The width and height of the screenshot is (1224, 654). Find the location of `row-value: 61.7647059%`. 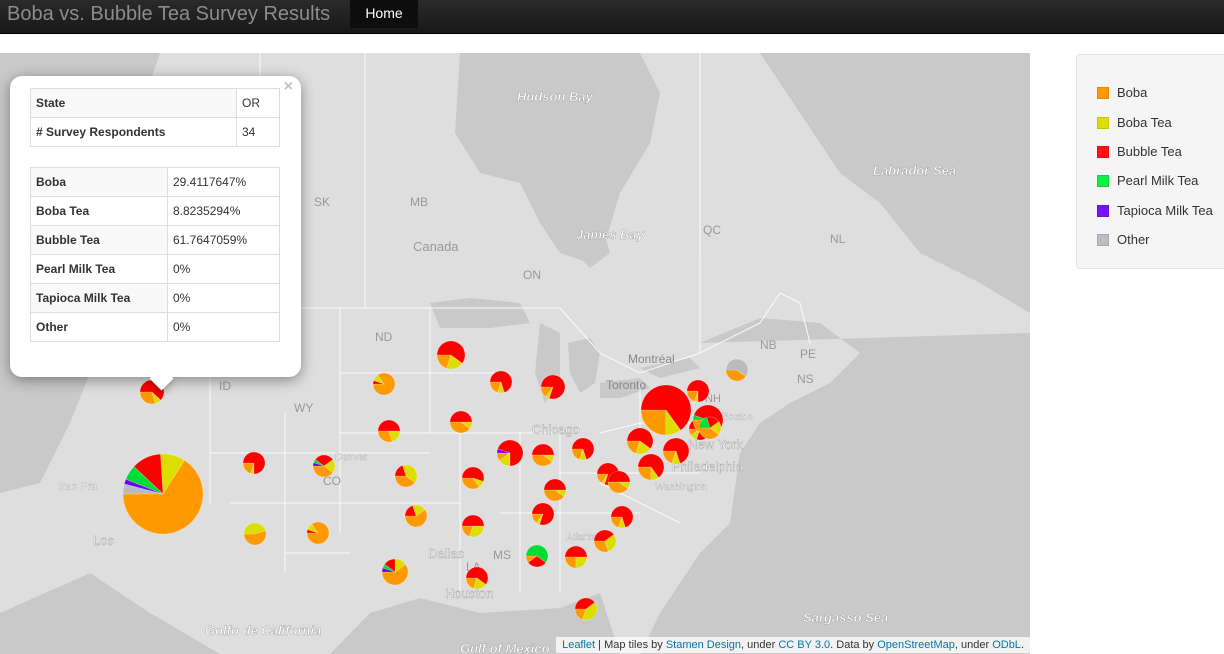

row-value: 61.7647059% is located at coordinates (223, 240).